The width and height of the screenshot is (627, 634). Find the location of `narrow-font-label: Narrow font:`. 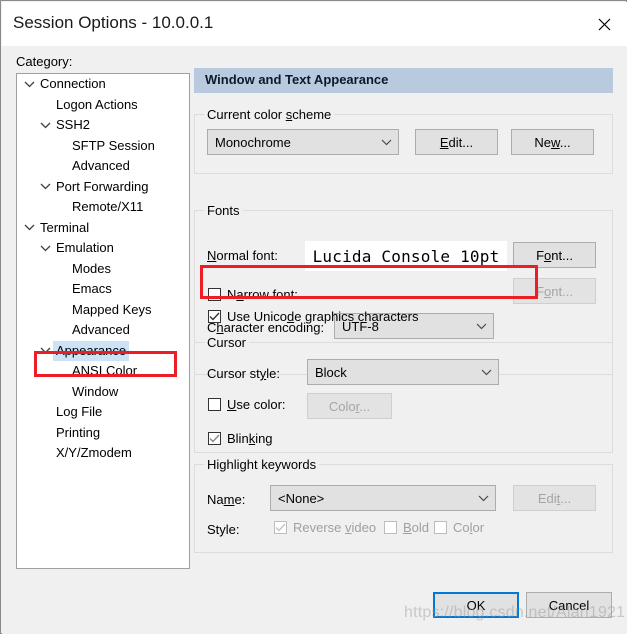

narrow-font-label: Narrow font: is located at coordinates (262, 294).